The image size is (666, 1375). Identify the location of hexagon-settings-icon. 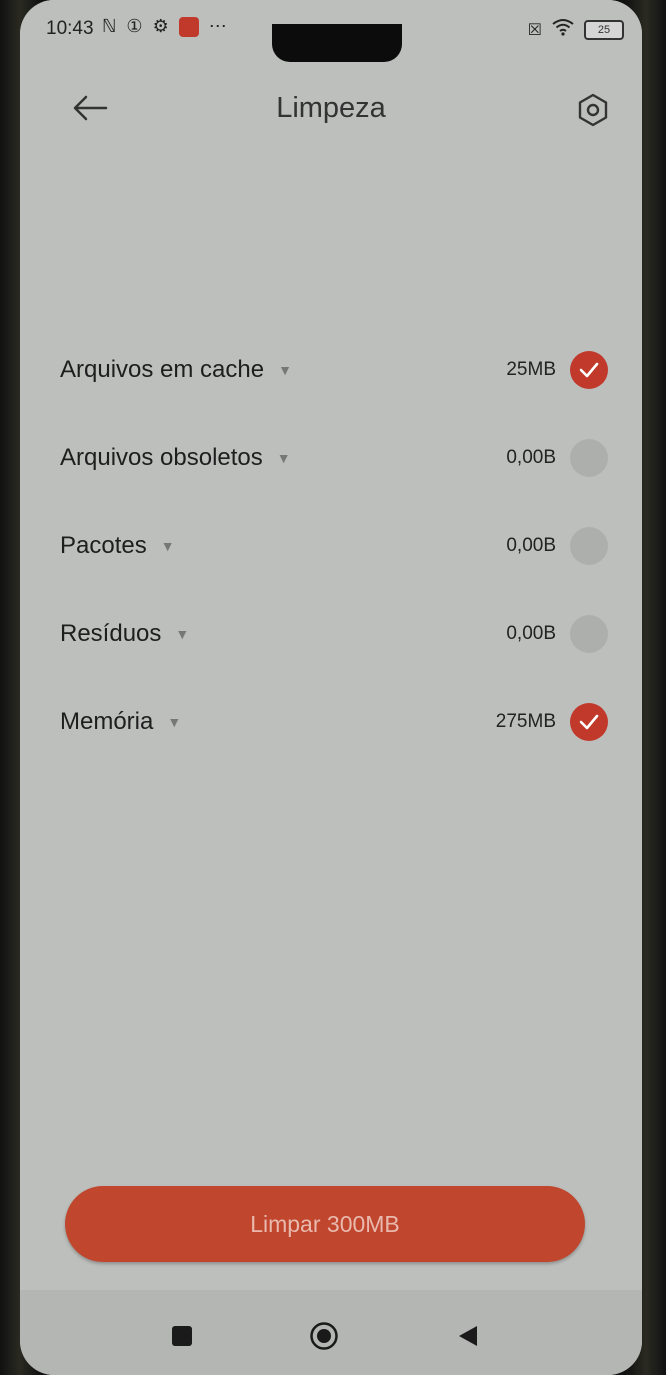
(593, 110).